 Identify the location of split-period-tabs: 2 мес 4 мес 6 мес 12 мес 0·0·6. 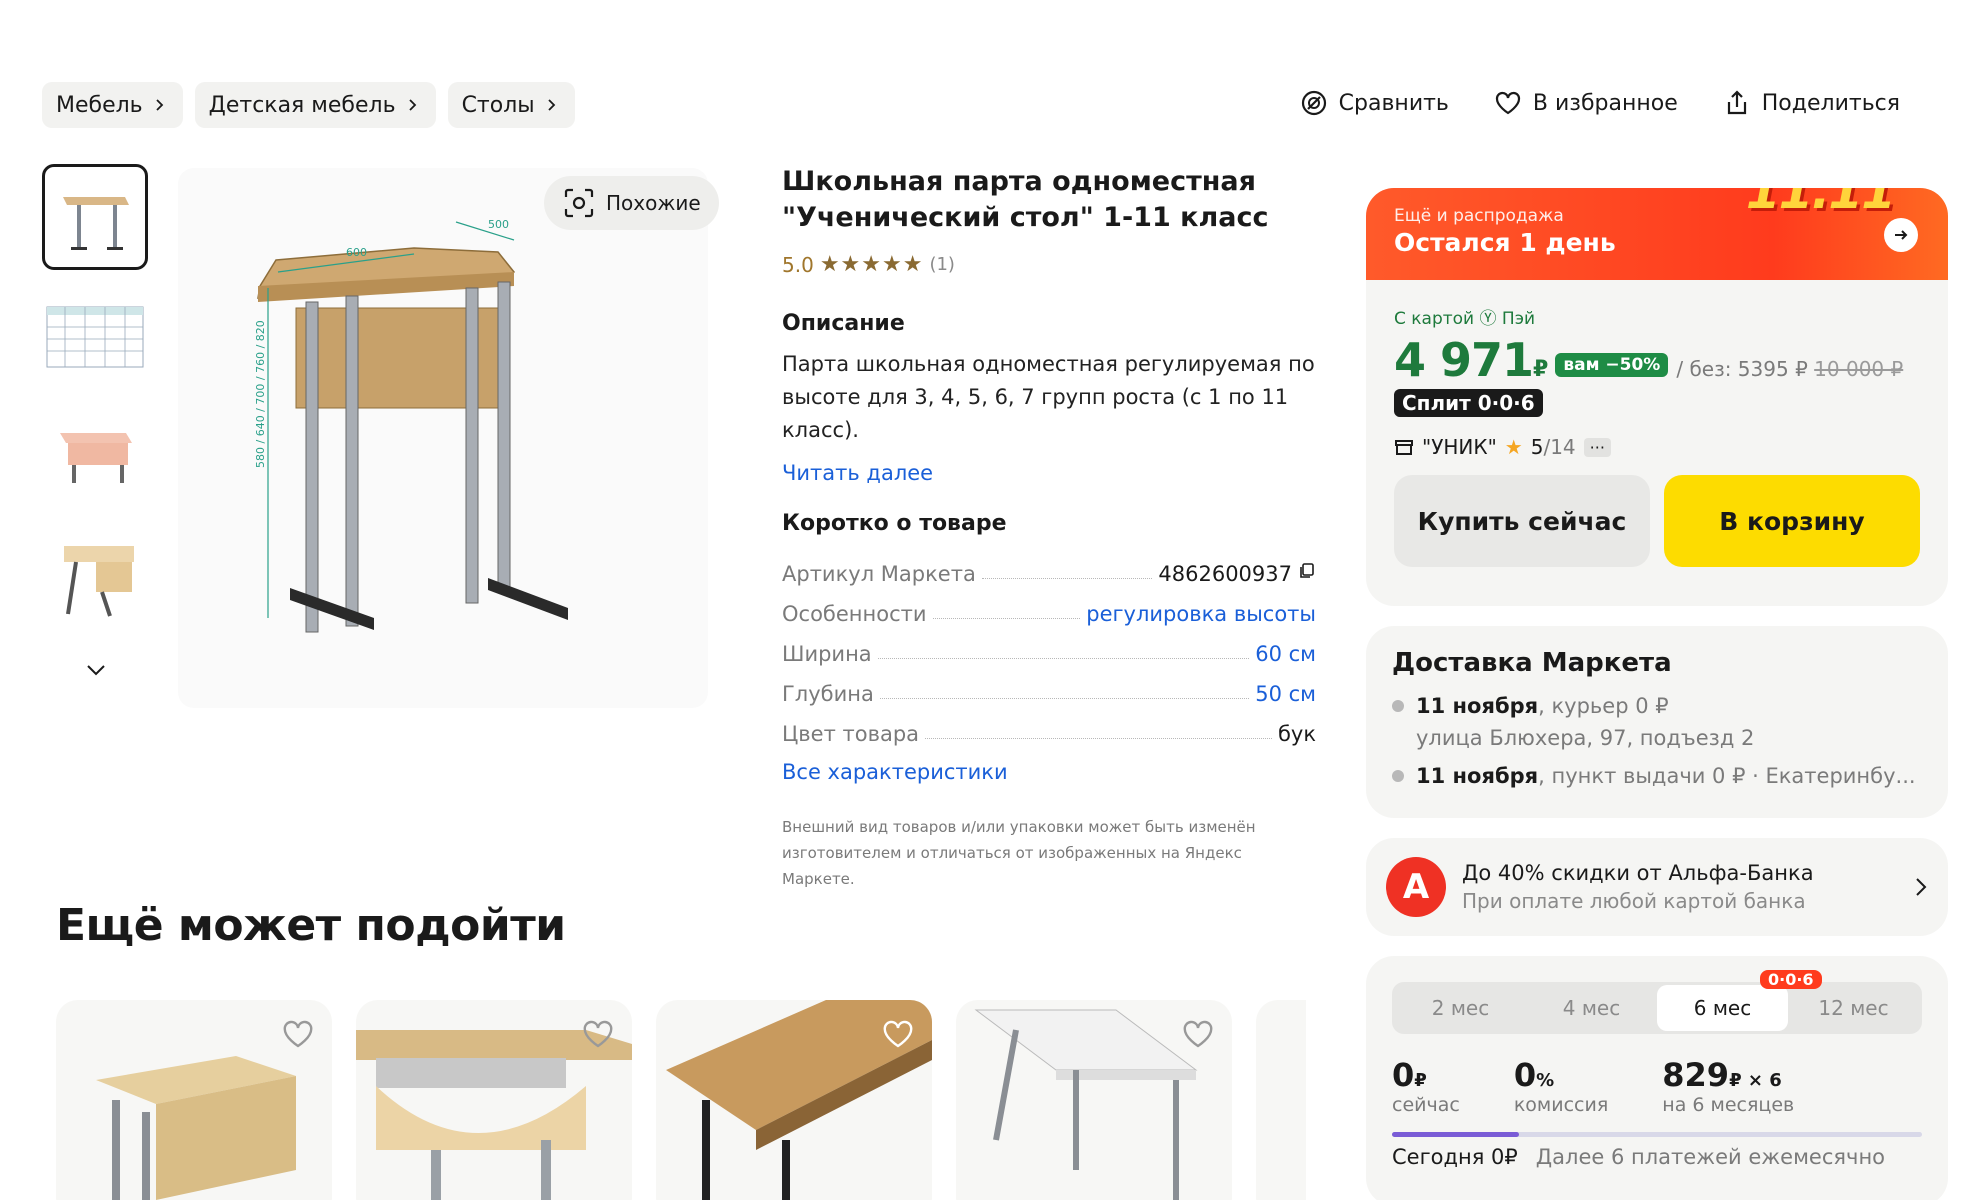
(1657, 1002).